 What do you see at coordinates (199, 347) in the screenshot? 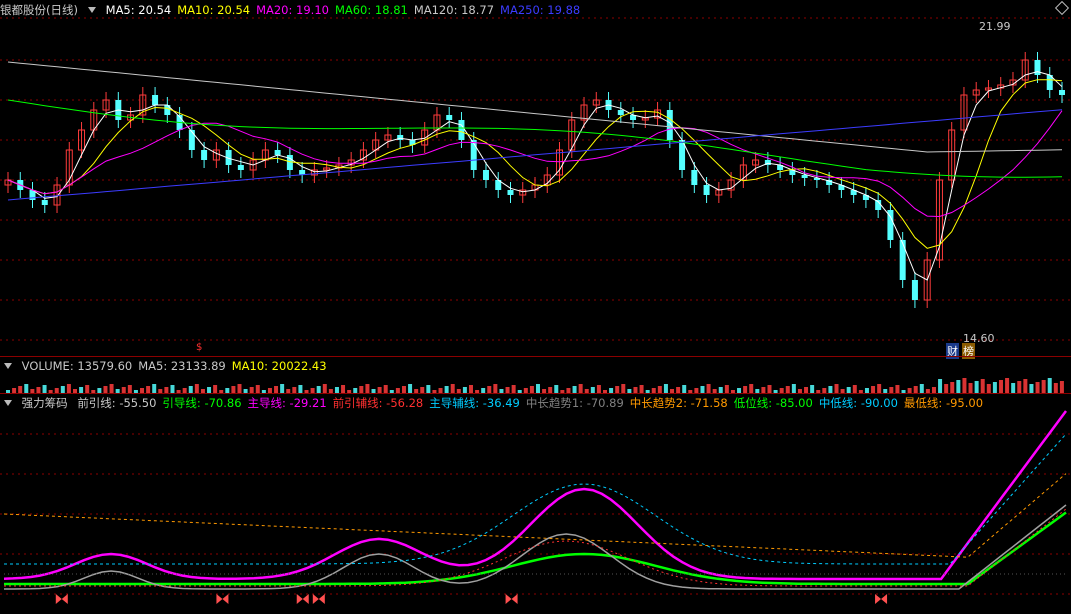
I see `event-marker: $` at bounding box center [199, 347].